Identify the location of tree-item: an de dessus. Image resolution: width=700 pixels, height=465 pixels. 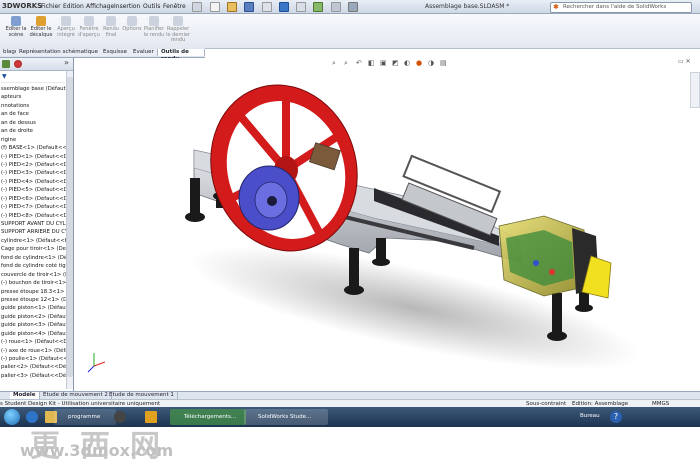
(33, 123).